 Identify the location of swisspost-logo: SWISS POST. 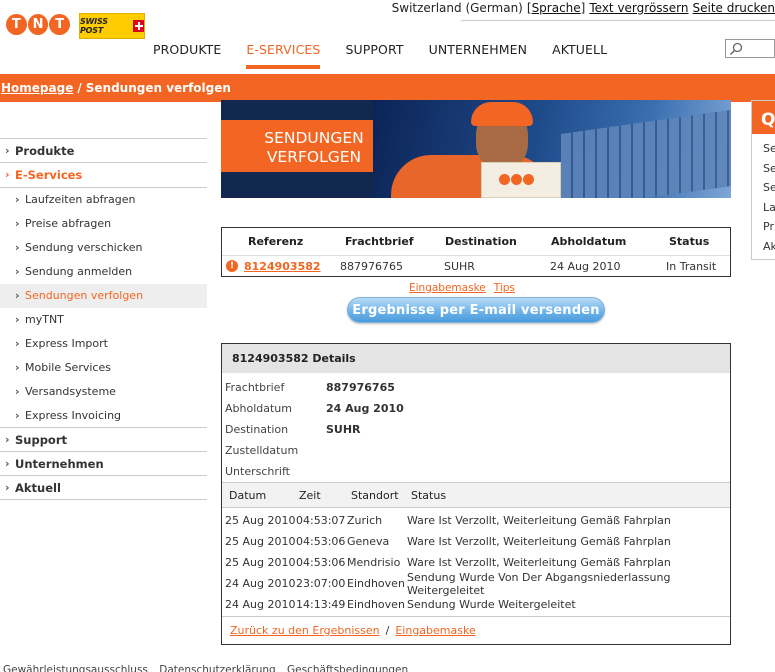
(112, 26).